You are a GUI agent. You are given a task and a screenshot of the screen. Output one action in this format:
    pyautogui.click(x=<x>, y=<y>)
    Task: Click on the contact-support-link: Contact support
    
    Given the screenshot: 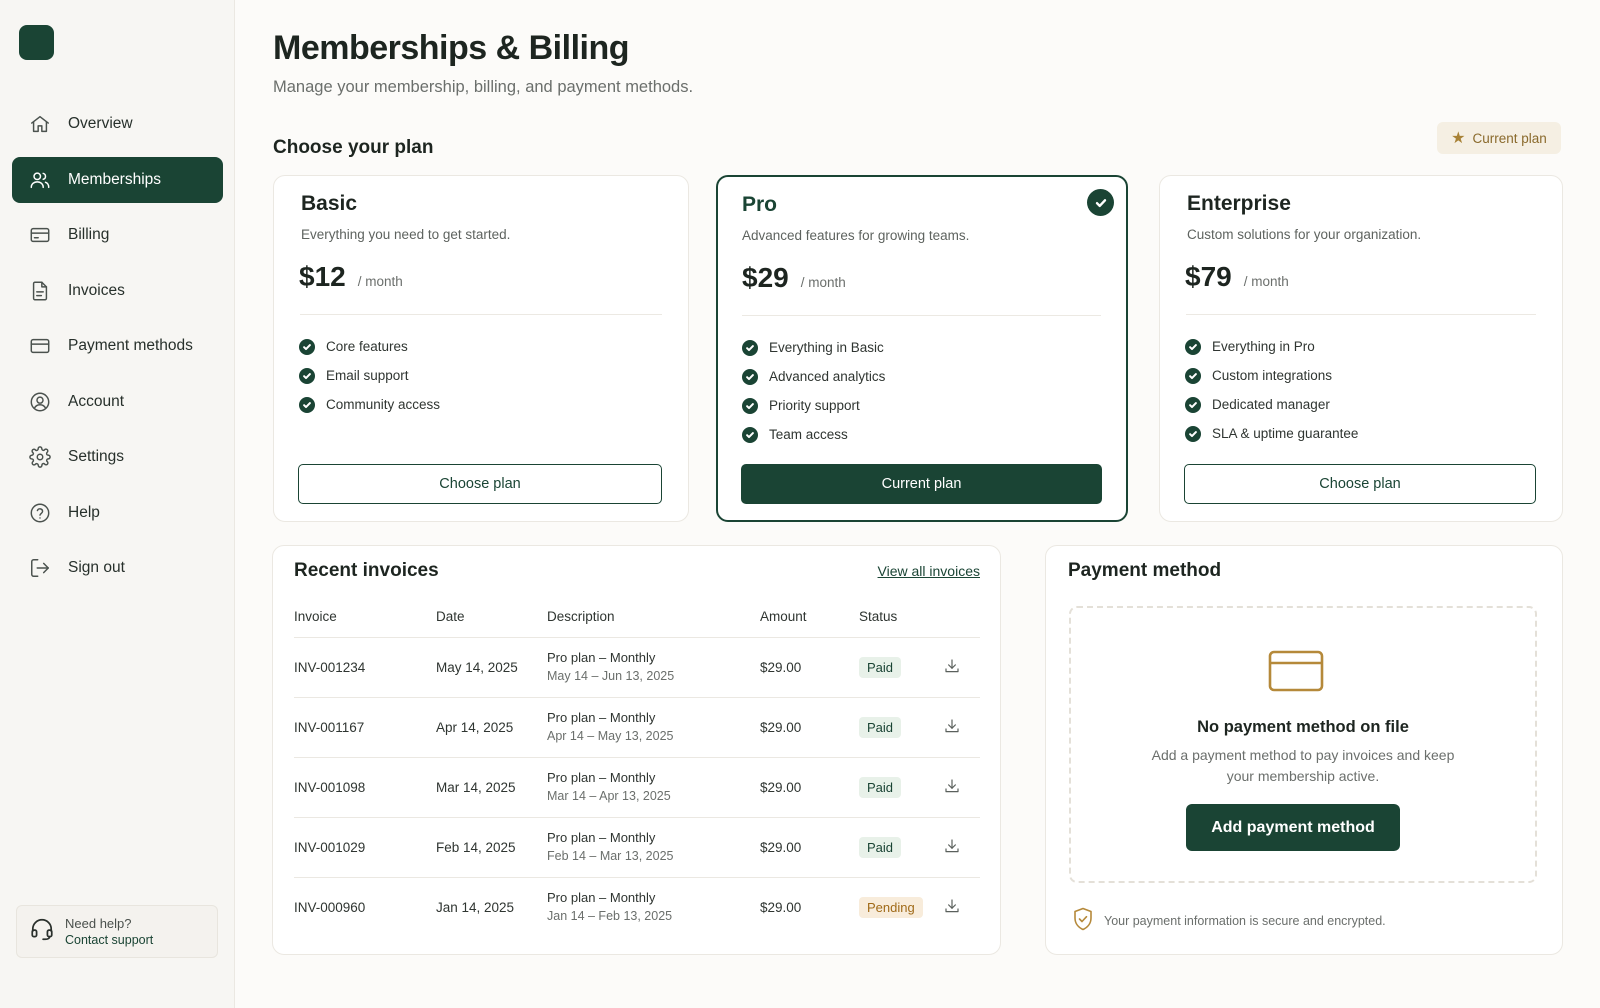 What is the action you would take?
    pyautogui.click(x=109, y=940)
    